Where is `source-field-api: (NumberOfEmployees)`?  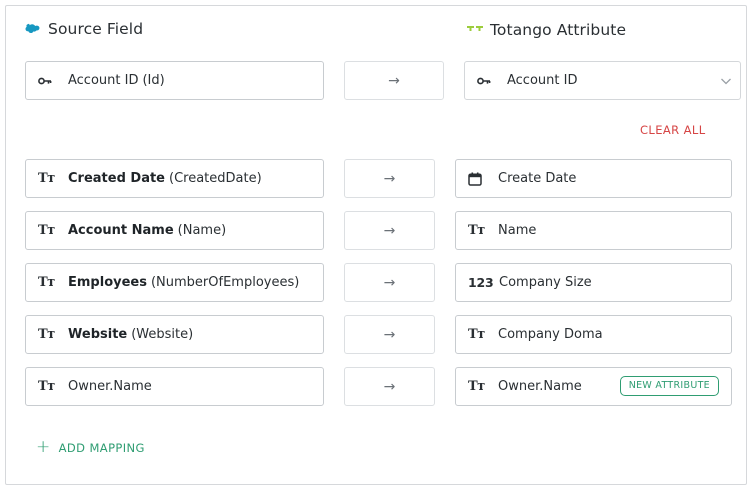 source-field-api: (NumberOfEmployees) is located at coordinates (225, 282).